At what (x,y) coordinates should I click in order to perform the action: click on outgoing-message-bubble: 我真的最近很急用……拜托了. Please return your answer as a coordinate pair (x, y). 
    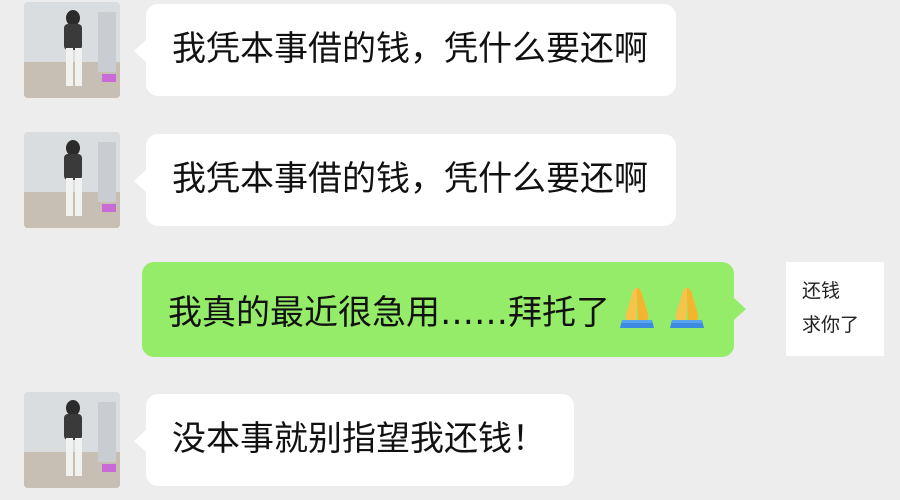
    Looking at the image, I should click on (444, 309).